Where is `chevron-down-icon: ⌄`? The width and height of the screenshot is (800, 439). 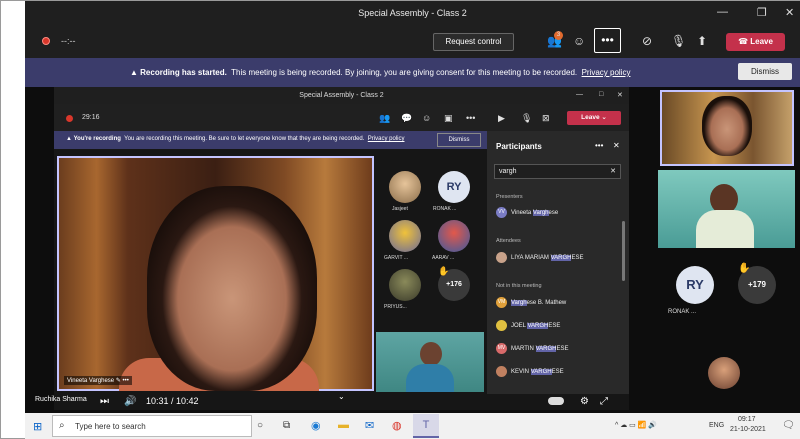 chevron-down-icon: ⌄ is located at coordinates (341, 396).